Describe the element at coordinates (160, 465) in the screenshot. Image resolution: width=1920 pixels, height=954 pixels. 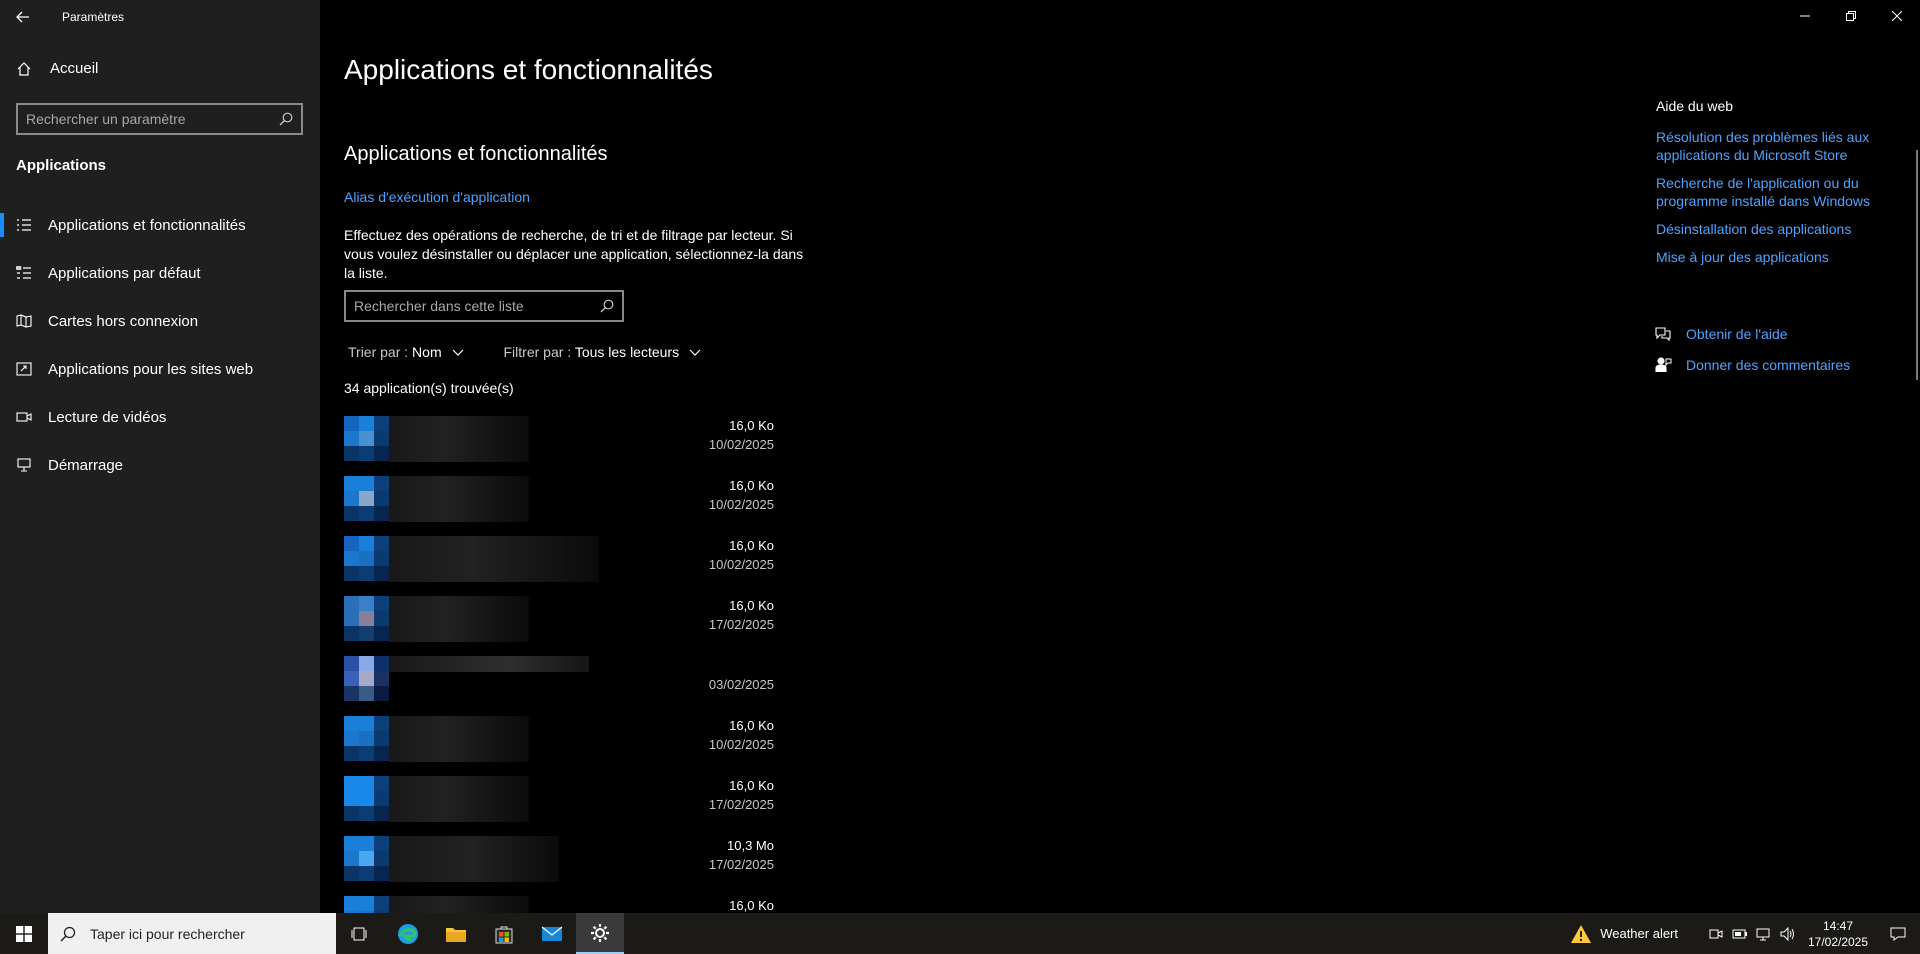
I see `sidebar-item-startup: Démarrage` at that location.